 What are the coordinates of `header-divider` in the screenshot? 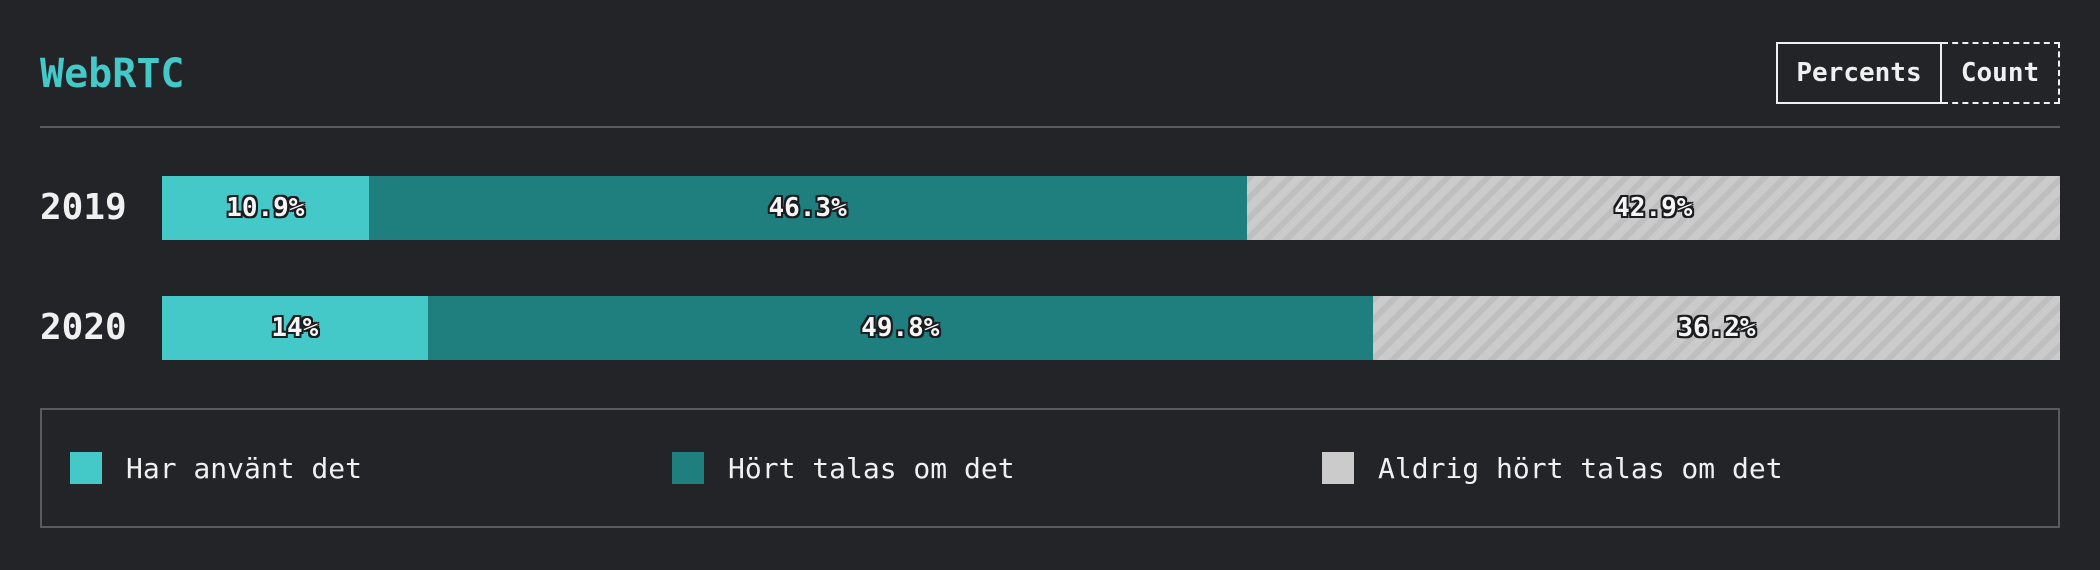 It's located at (1050, 127).